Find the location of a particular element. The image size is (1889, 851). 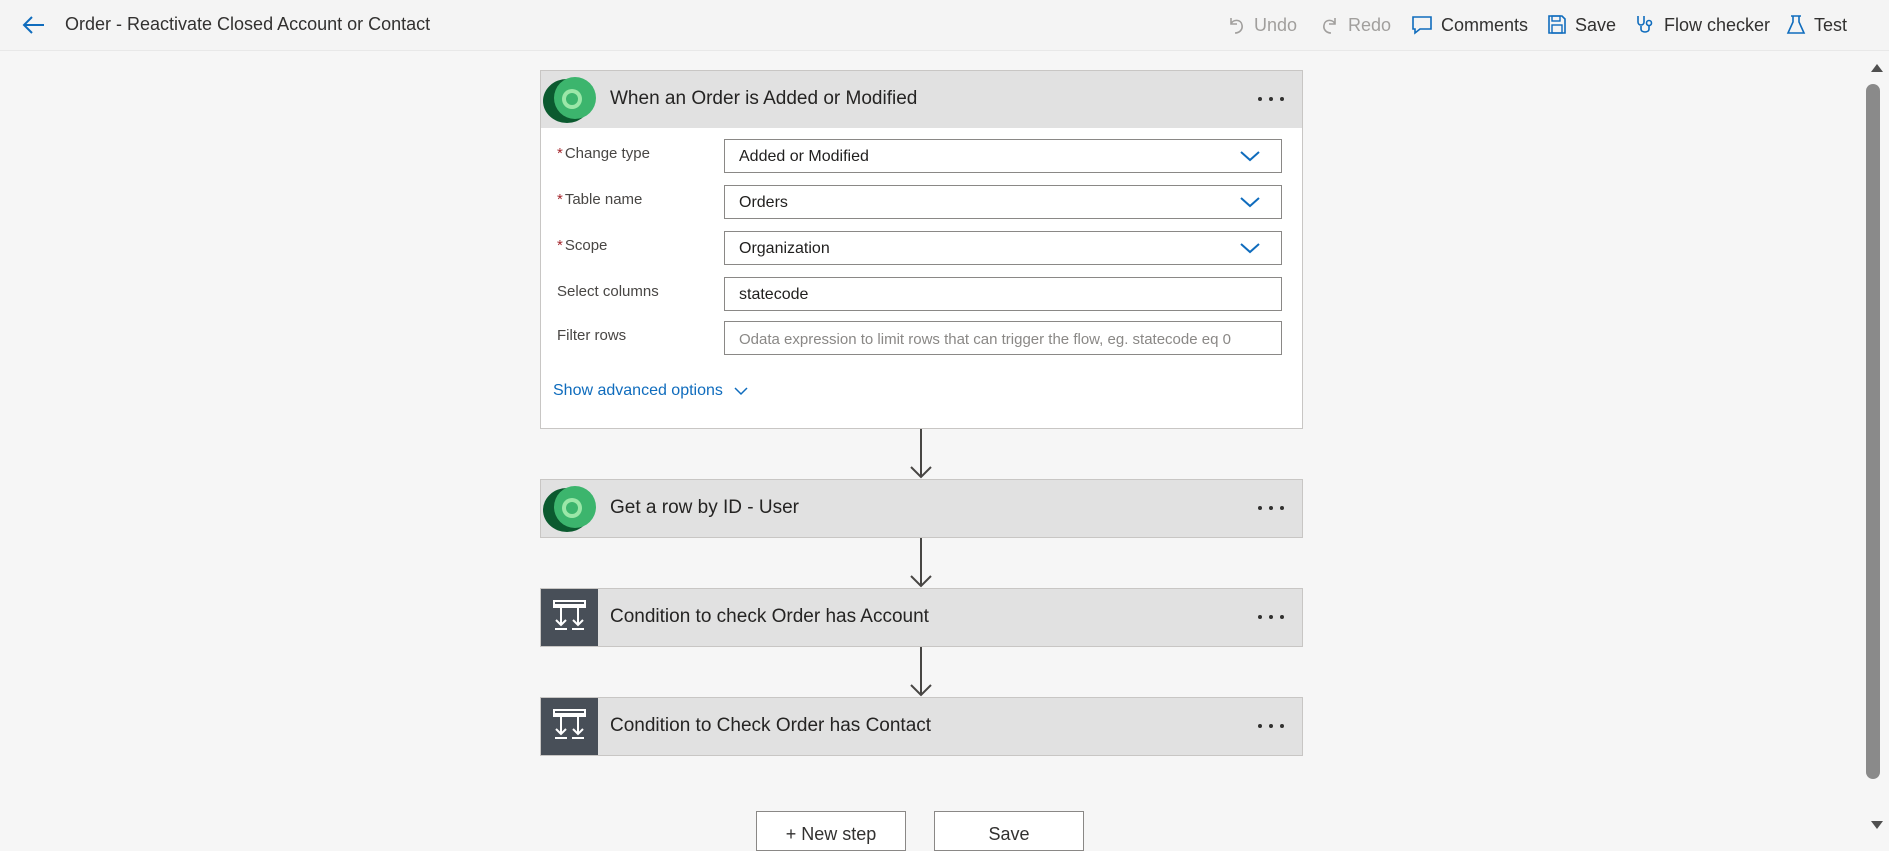

comments-label: Comments is located at coordinates (1485, 24).